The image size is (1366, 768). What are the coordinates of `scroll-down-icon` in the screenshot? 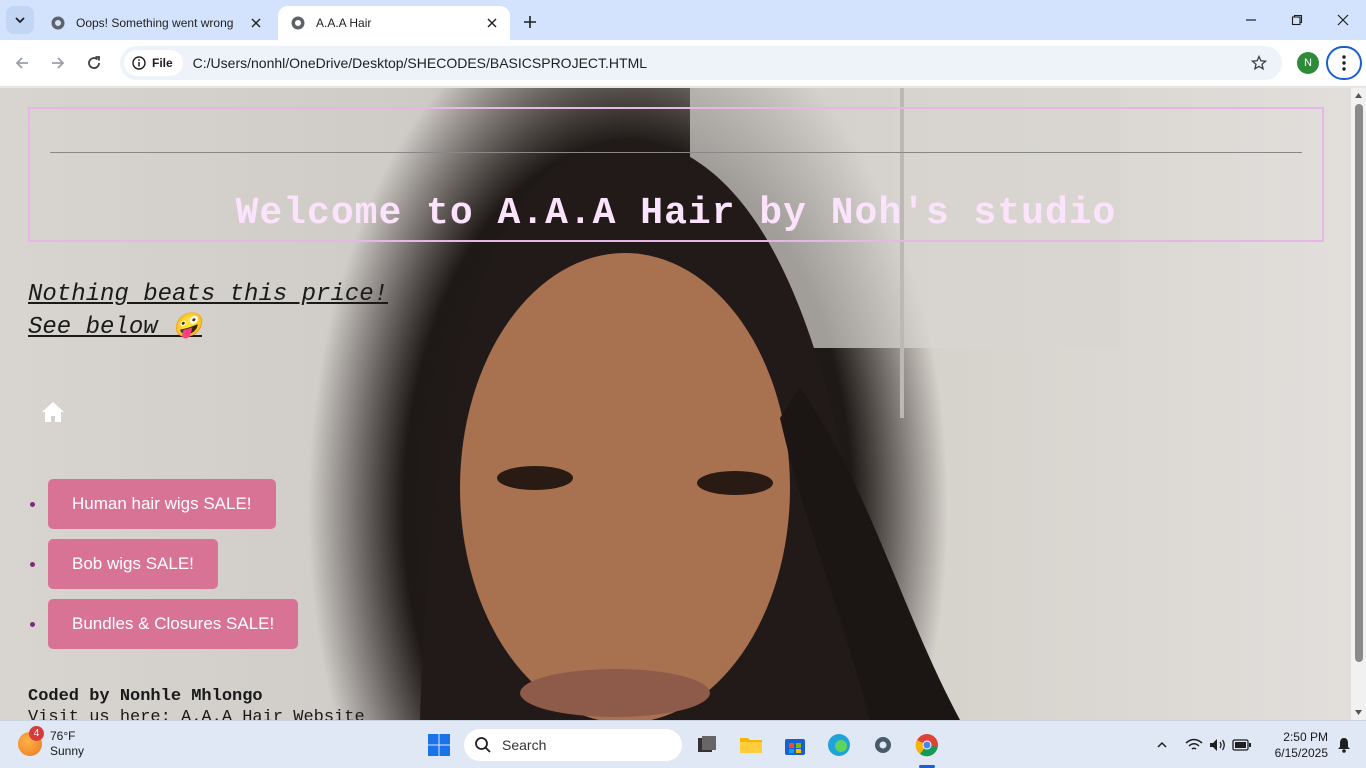 It's located at (1358, 712).